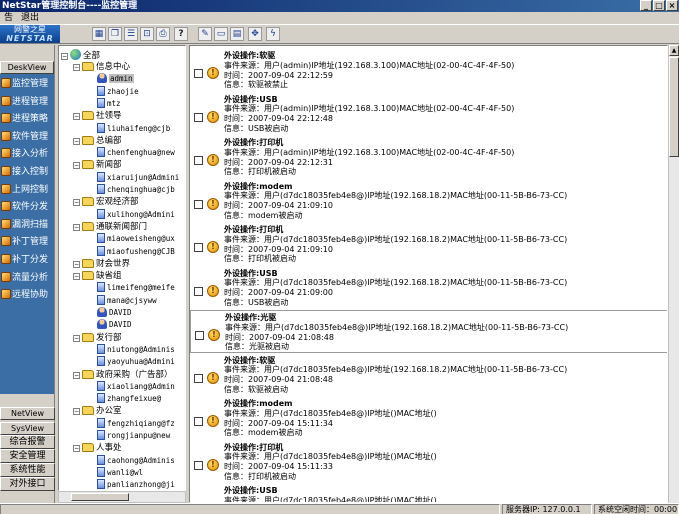  Describe the element at coordinates (120, 472) in the screenshot. I see `tree-computer: wanli@wl` at that location.